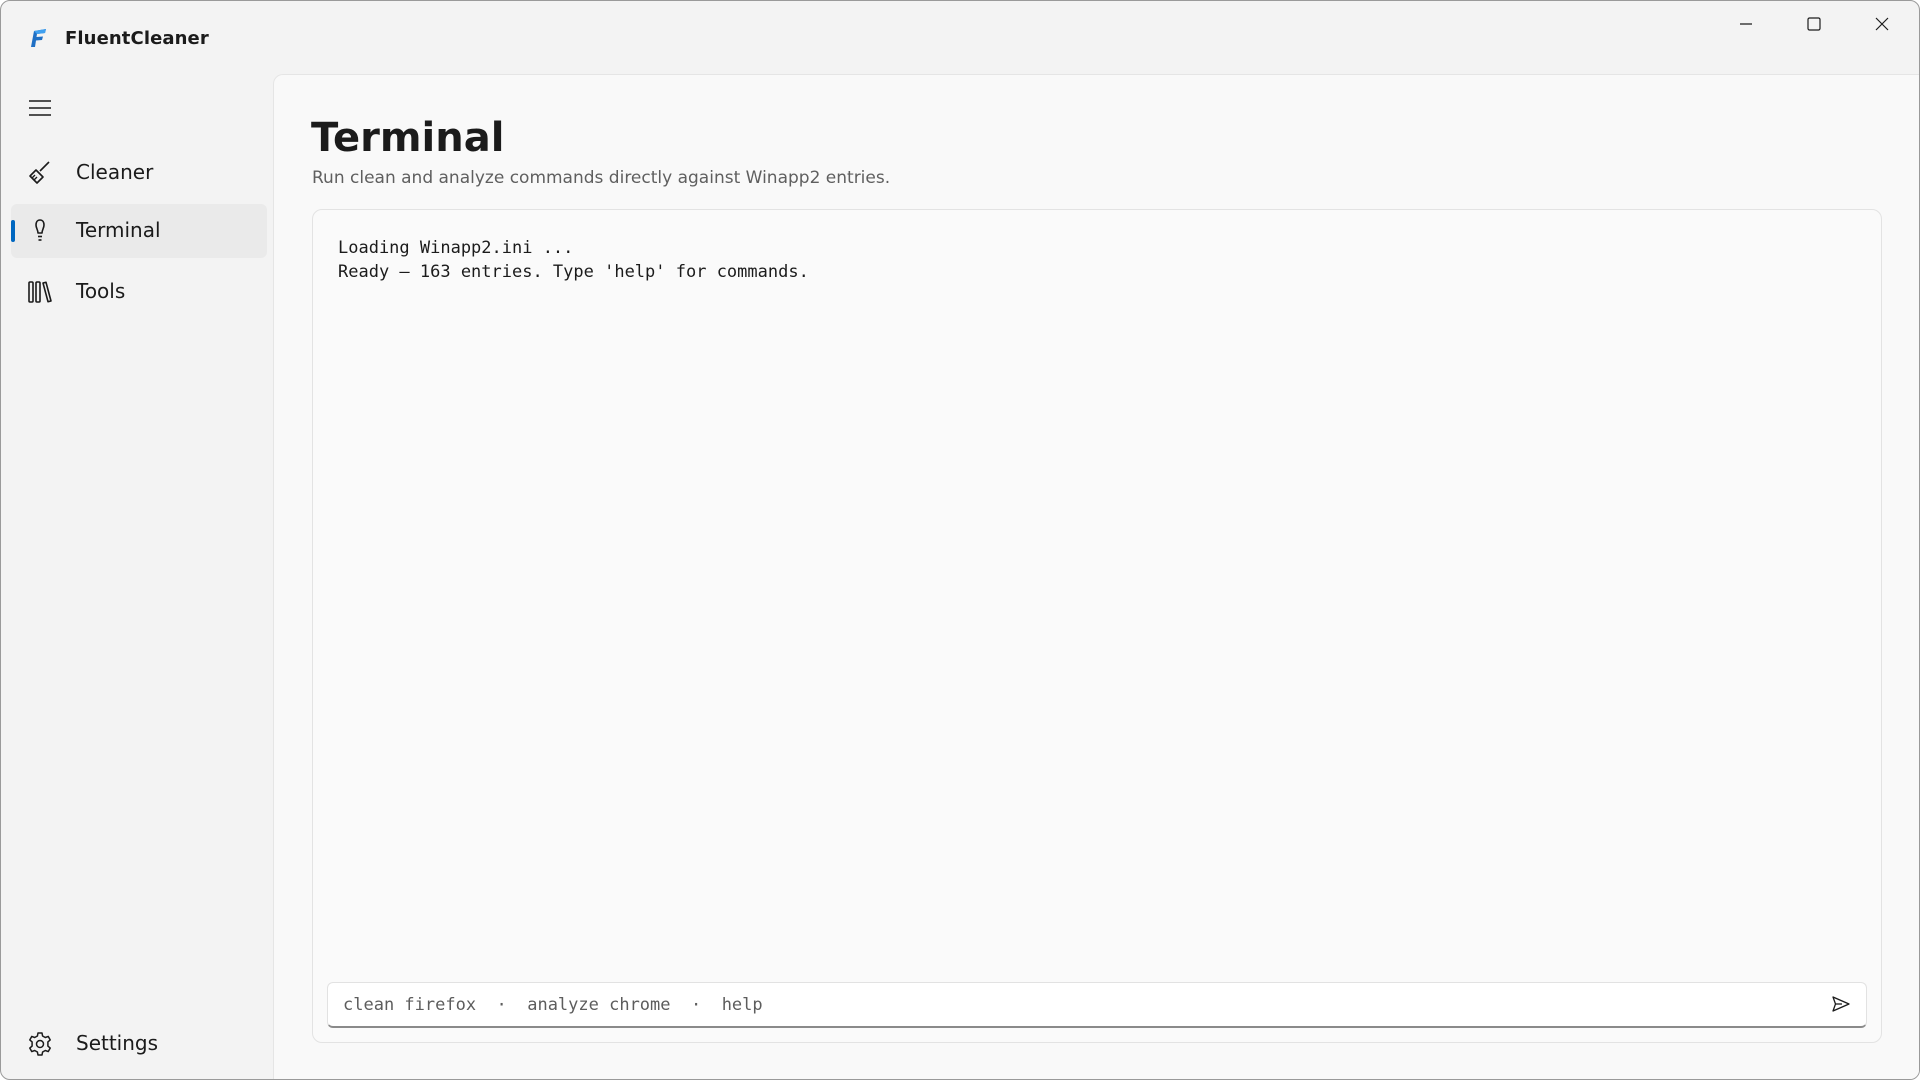 The width and height of the screenshot is (1920, 1080). What do you see at coordinates (118, 230) in the screenshot?
I see `nav-item-label: Terminal` at bounding box center [118, 230].